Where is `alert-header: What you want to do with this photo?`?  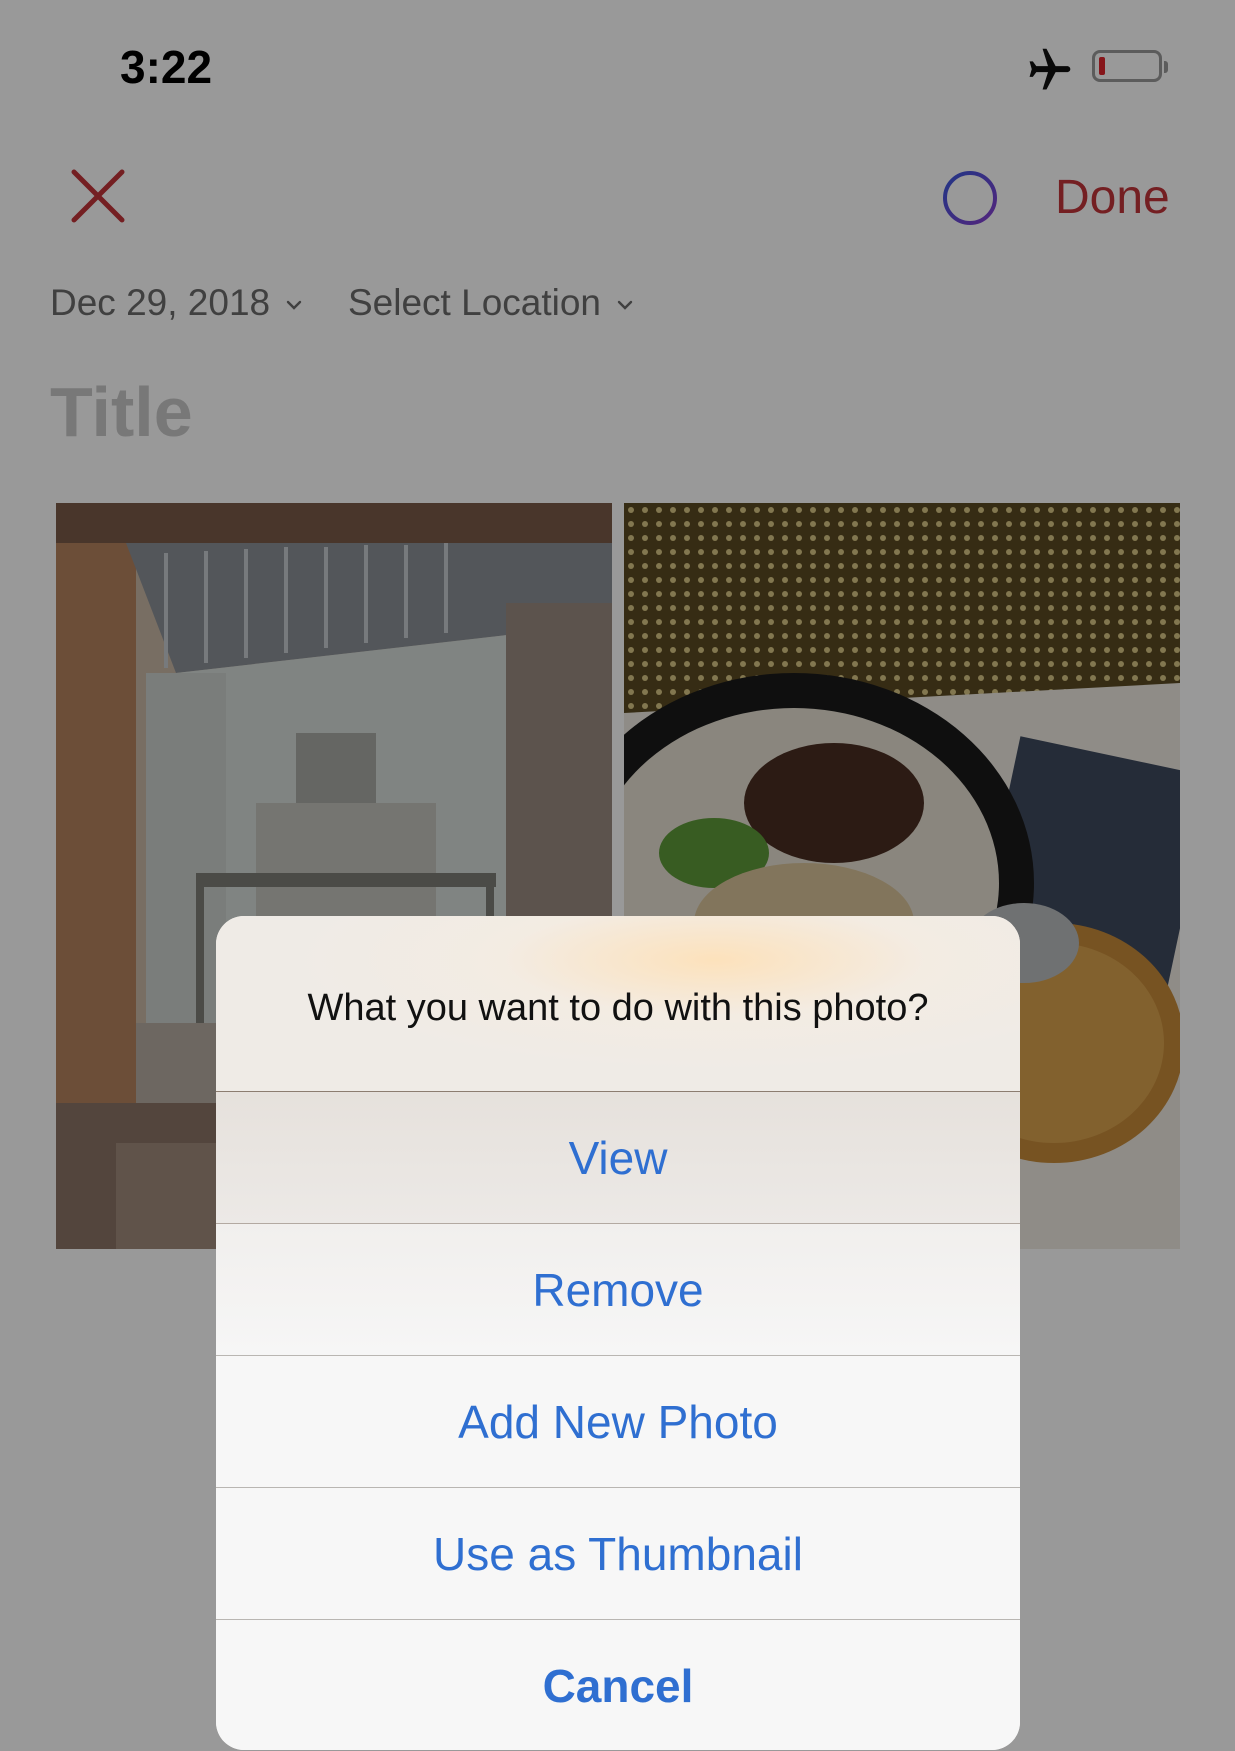 alert-header: What you want to do with this photo? is located at coordinates (618, 1003).